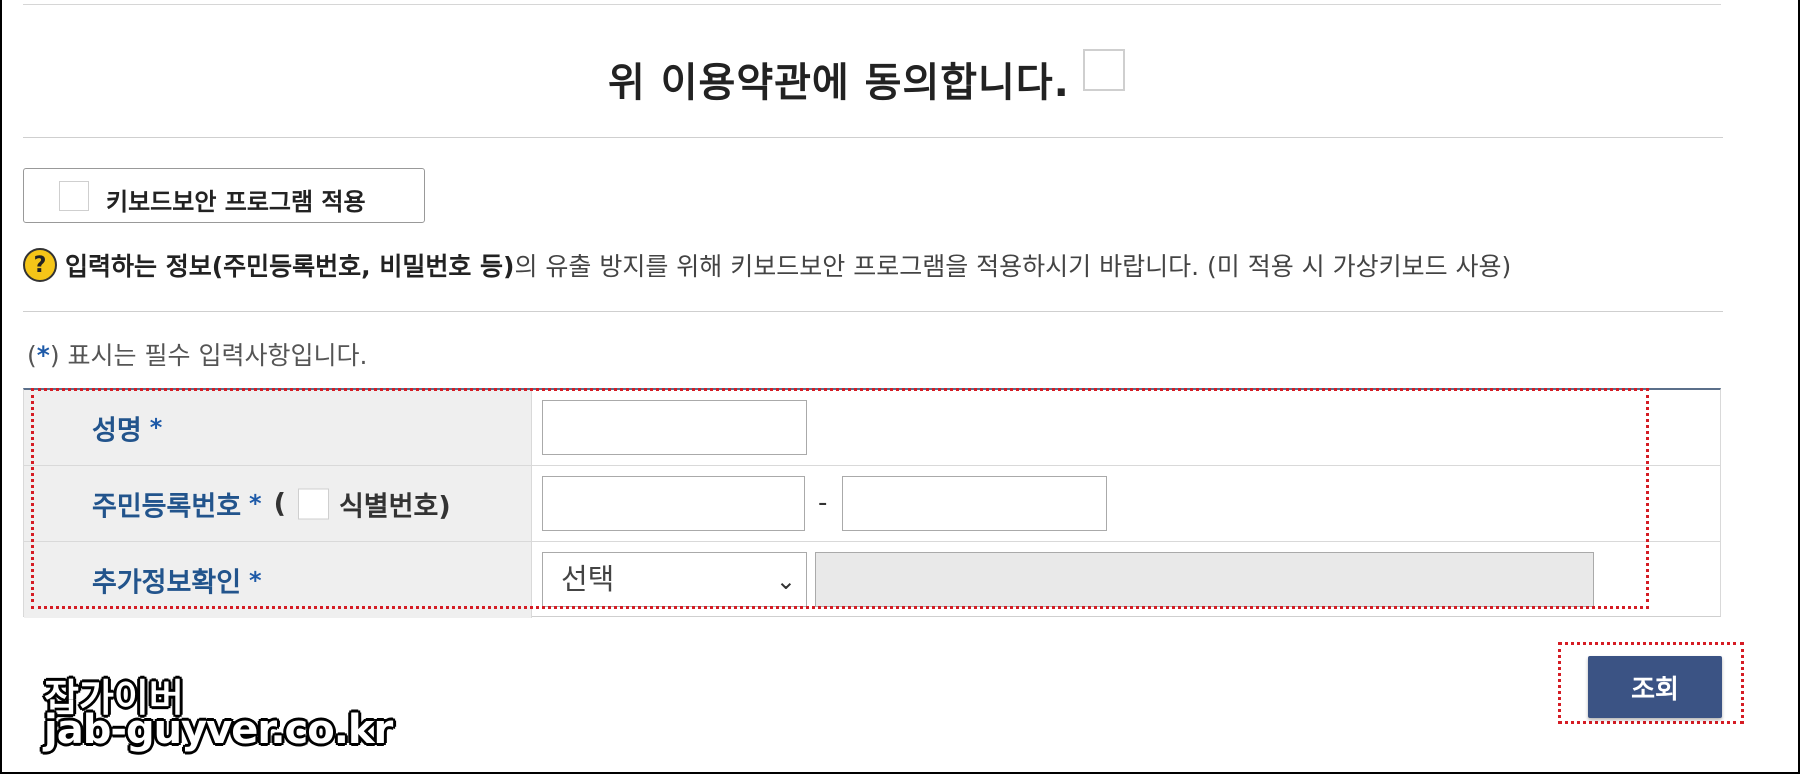 The height and width of the screenshot is (776, 1800). I want to click on keyboard-security-toggle: 키보드보안 프로그램 적용, so click(224, 195).